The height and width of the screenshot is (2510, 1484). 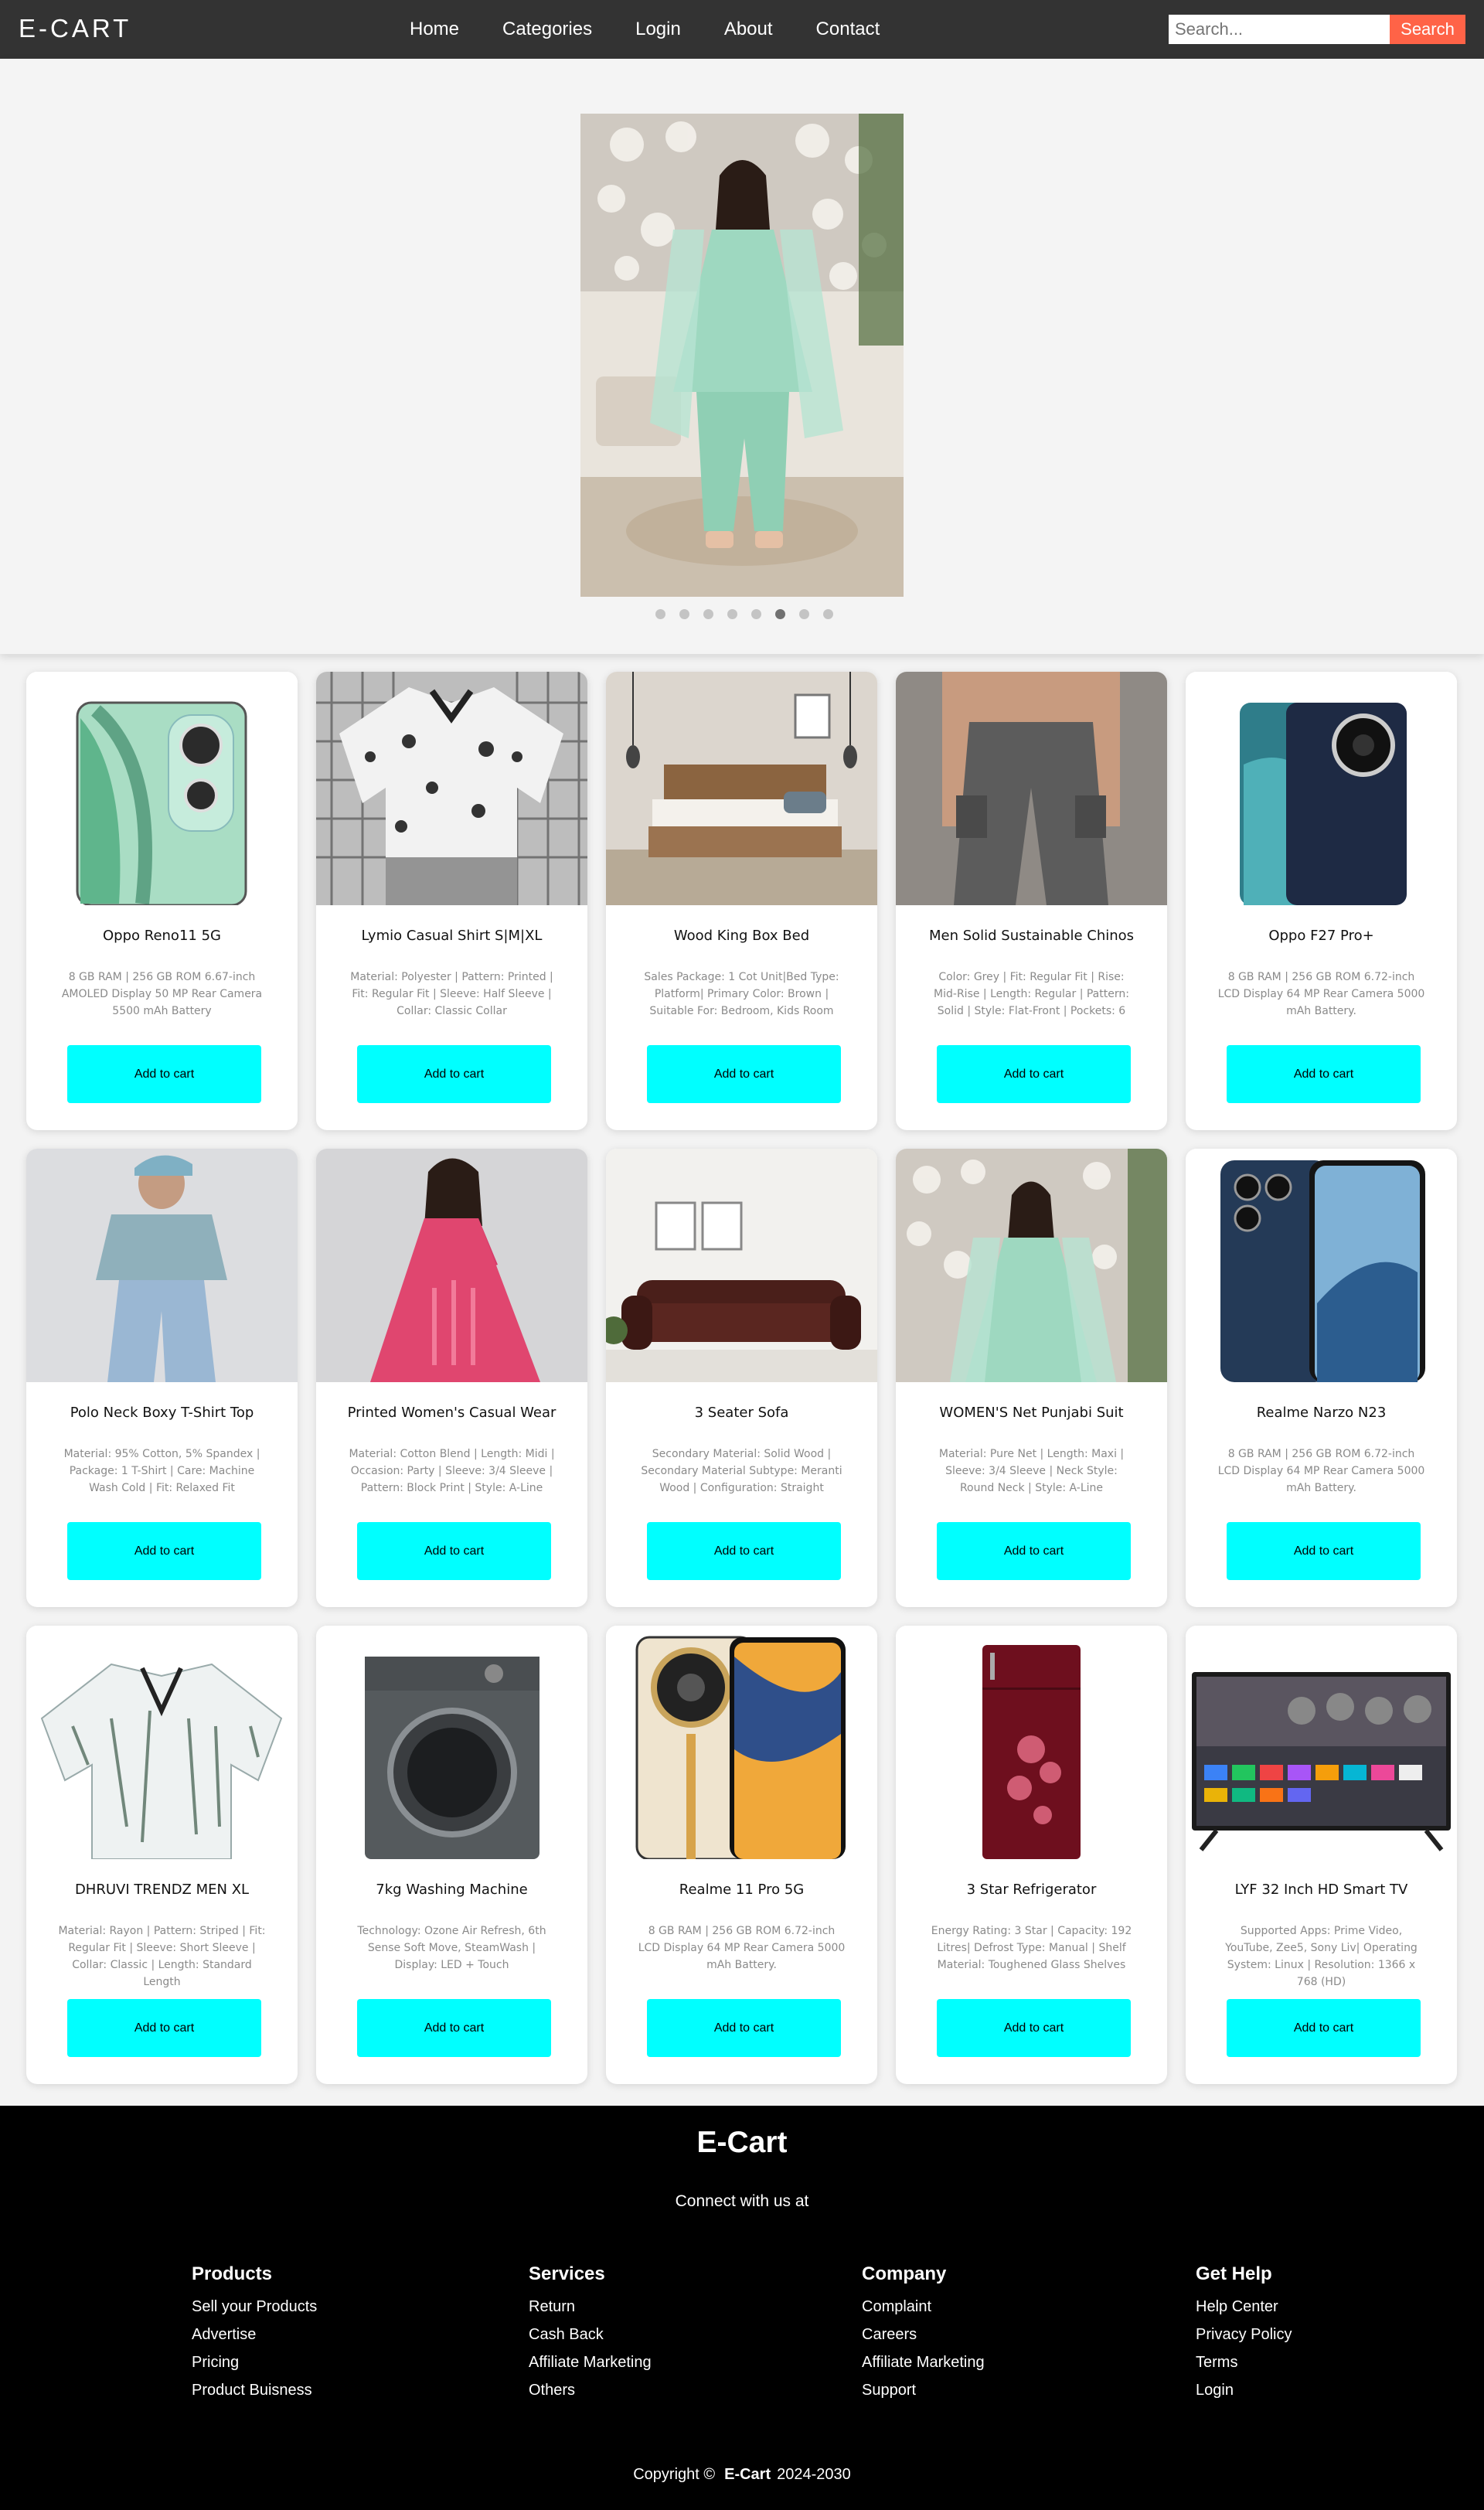 What do you see at coordinates (162, 1890) in the screenshot?
I see `product-title: DHRUVI TRENDZ MEN XL` at bounding box center [162, 1890].